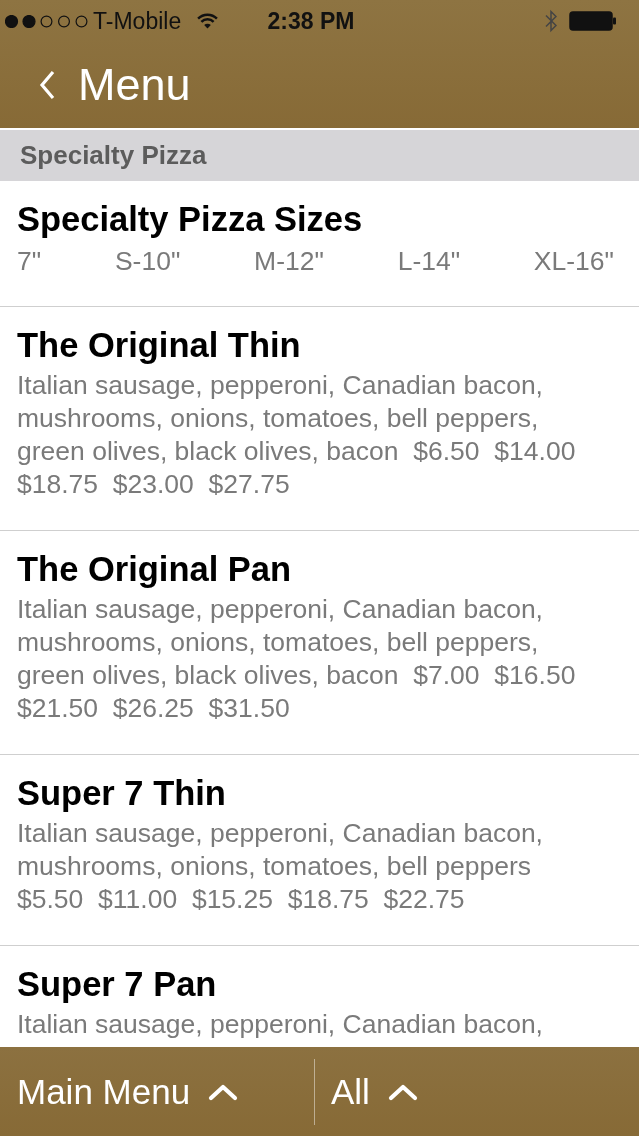 The image size is (639, 1136). What do you see at coordinates (429, 261) in the screenshot?
I see `size-label: L-14"` at bounding box center [429, 261].